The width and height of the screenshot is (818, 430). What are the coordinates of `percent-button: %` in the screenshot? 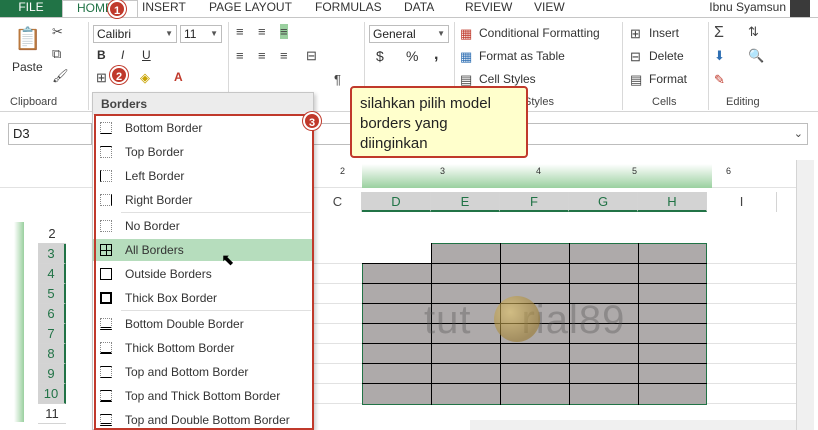 It's located at (412, 56).